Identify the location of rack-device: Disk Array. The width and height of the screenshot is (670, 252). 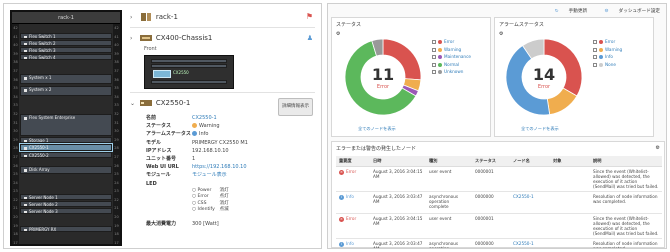
(66, 170).